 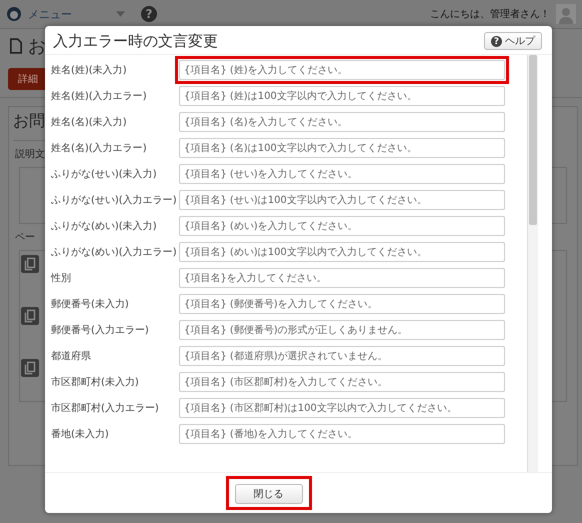 I want to click on page-label: ペー, so click(x=25, y=237).